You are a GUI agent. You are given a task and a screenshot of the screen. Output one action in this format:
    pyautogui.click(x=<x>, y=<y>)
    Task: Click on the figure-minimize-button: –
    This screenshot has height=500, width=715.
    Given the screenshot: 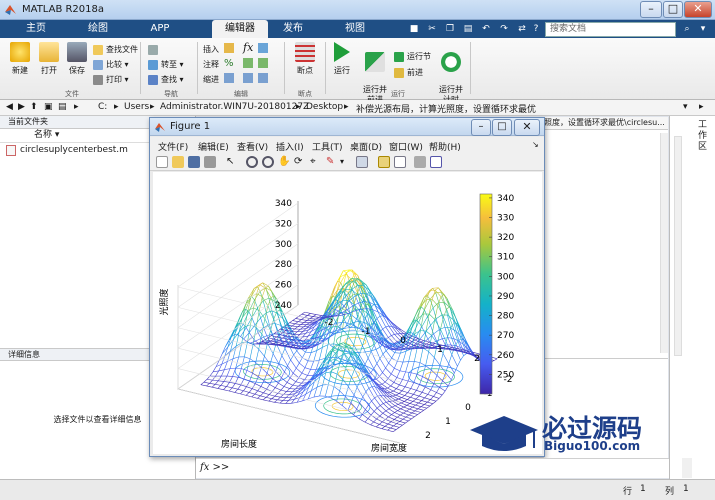 What is the action you would take?
    pyautogui.click(x=481, y=127)
    